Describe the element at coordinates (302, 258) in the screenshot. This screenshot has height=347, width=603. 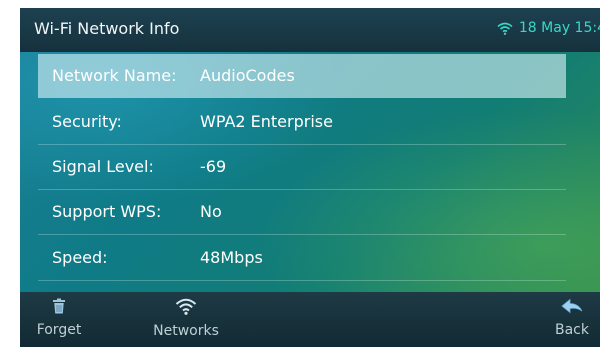
I see `list-item-speed: Speed: 48Mbps` at that location.